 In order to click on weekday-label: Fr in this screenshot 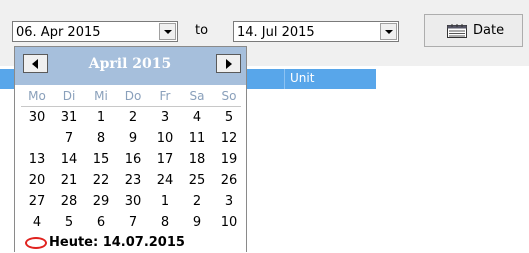, I will do `click(165, 96)`.